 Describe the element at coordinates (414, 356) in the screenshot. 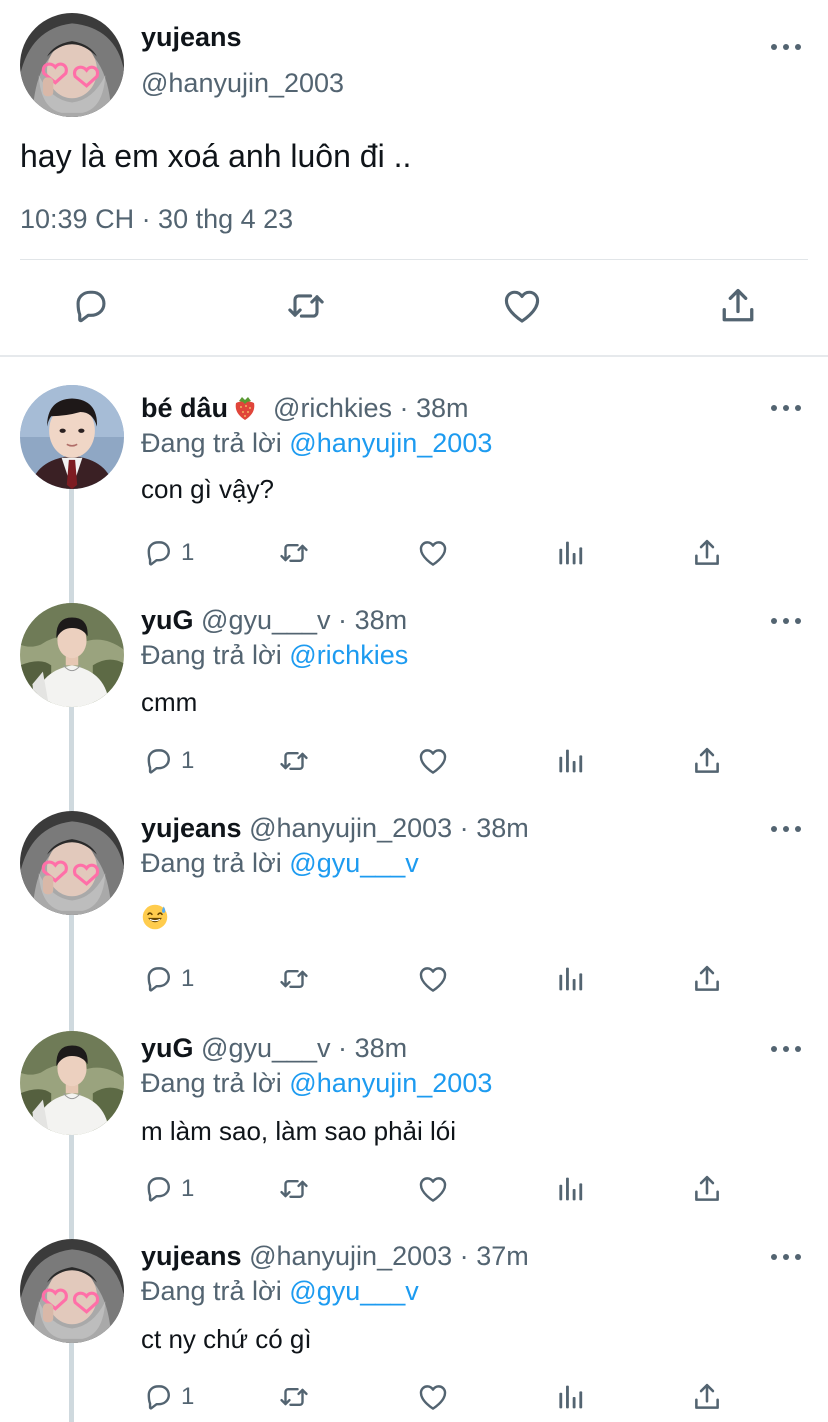

I see `section-divider` at that location.